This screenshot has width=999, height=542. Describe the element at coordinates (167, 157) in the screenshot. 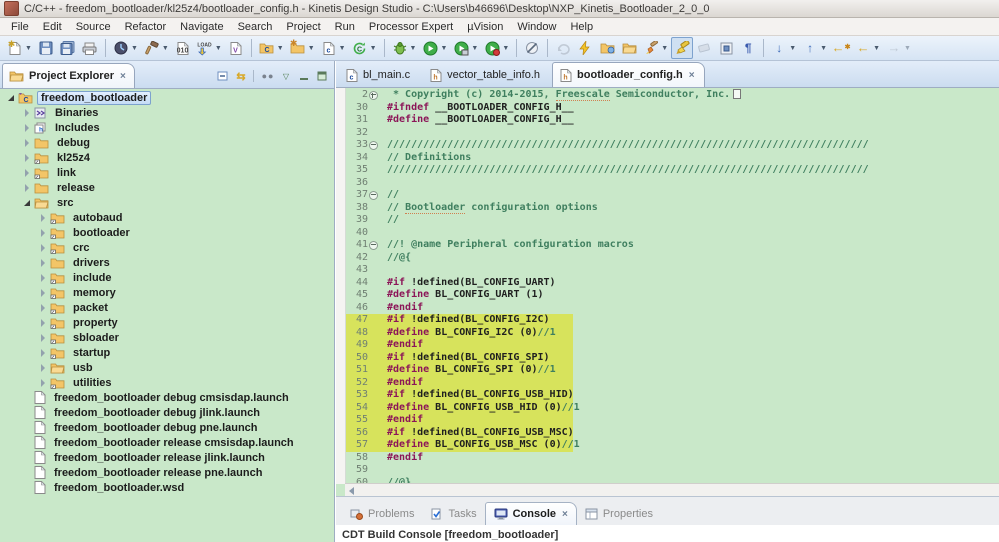

I see `tree-item-kl25z4: kl25z4` at that location.